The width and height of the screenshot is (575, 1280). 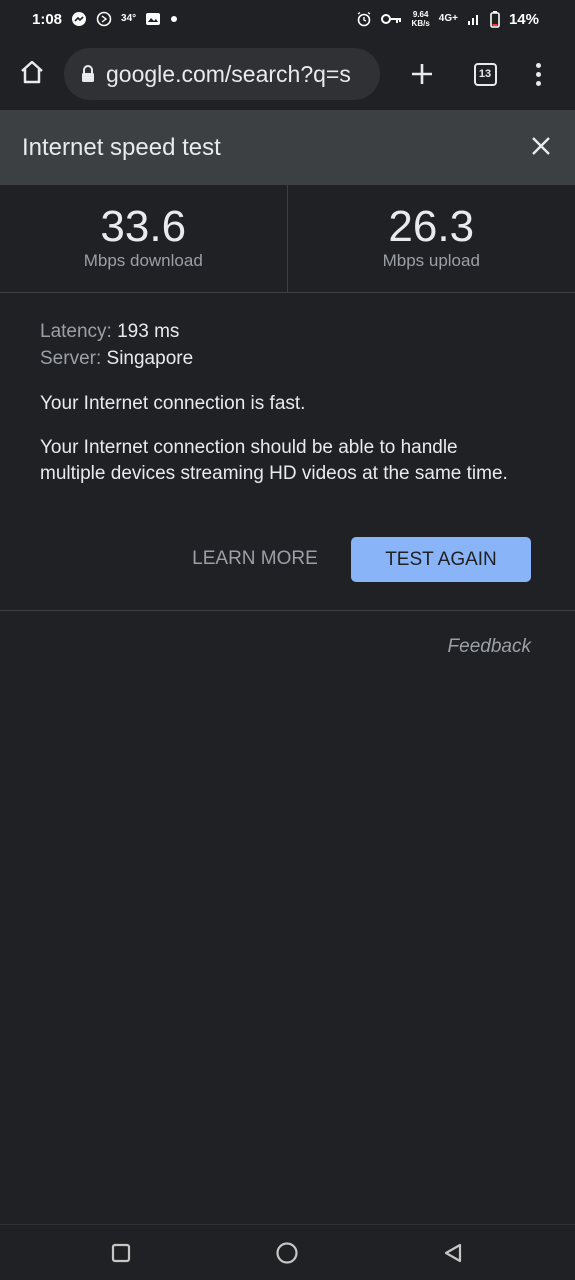 What do you see at coordinates (129, 18) in the screenshot?
I see `temperature: 34°` at bounding box center [129, 18].